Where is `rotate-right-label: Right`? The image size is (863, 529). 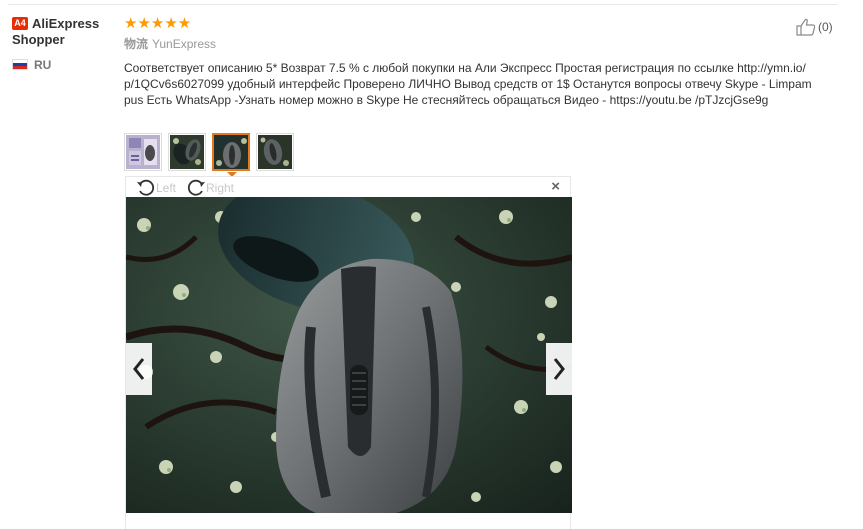
rotate-right-label: Right is located at coordinates (220, 188).